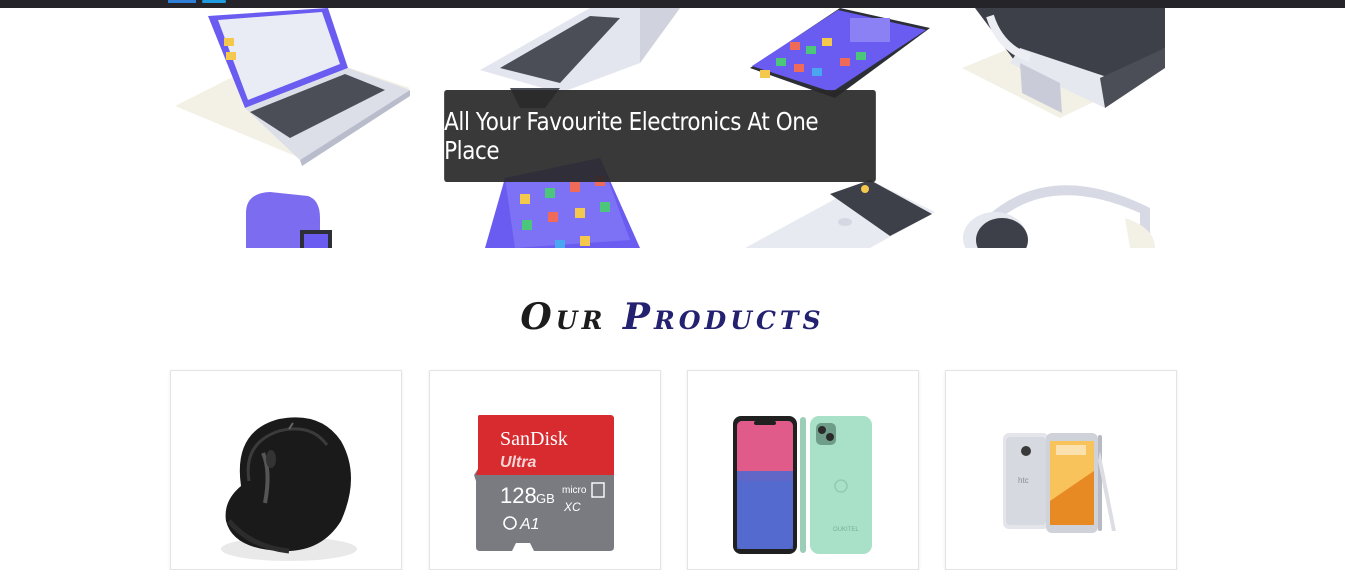  I want to click on sd-unit-text: GB, so click(545, 498).